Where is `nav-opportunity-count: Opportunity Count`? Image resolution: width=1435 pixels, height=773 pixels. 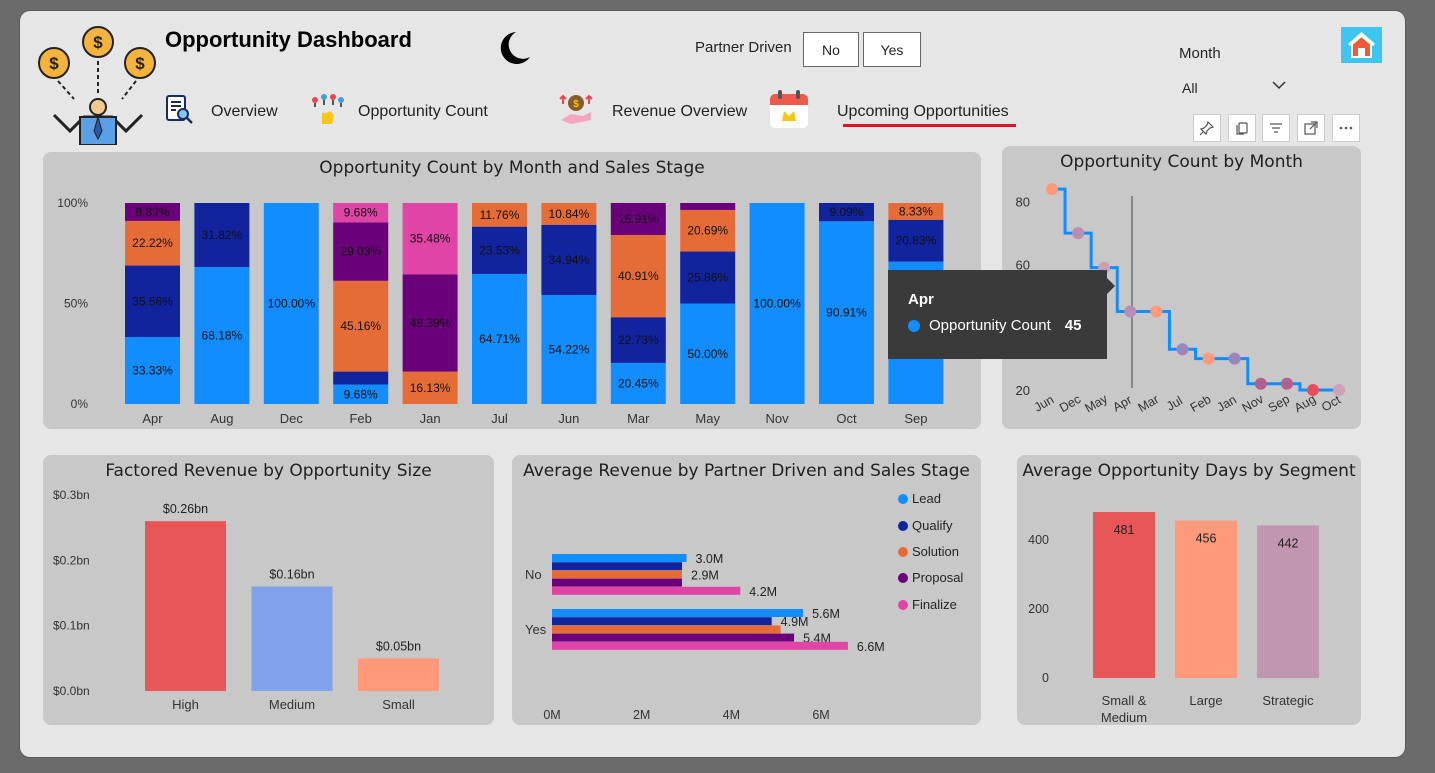
nav-opportunity-count: Opportunity Count is located at coordinates (398, 111).